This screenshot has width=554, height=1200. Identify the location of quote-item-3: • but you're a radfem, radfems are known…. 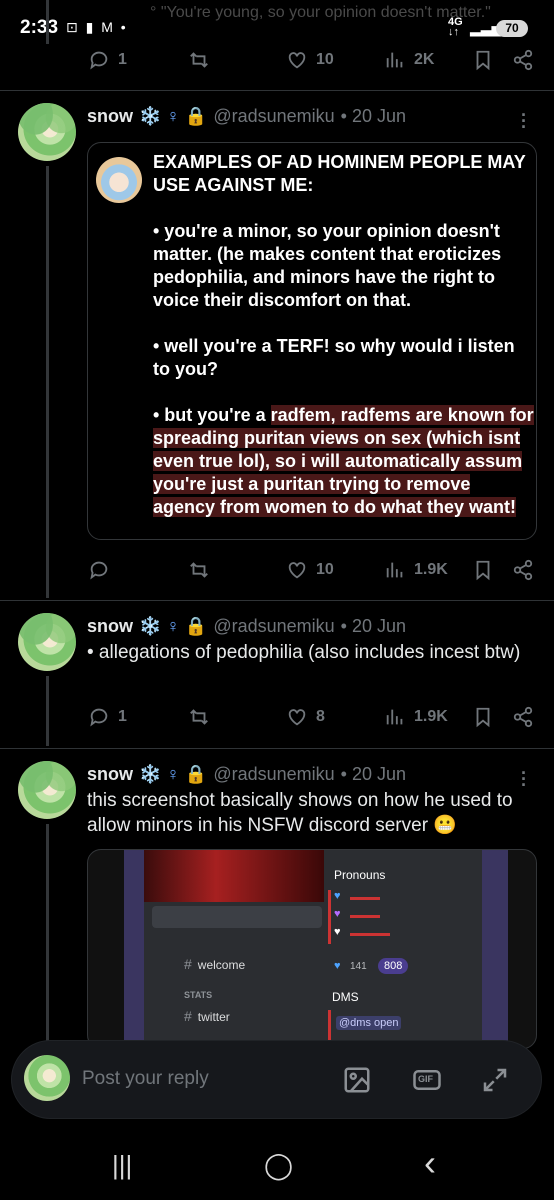
(343, 461).